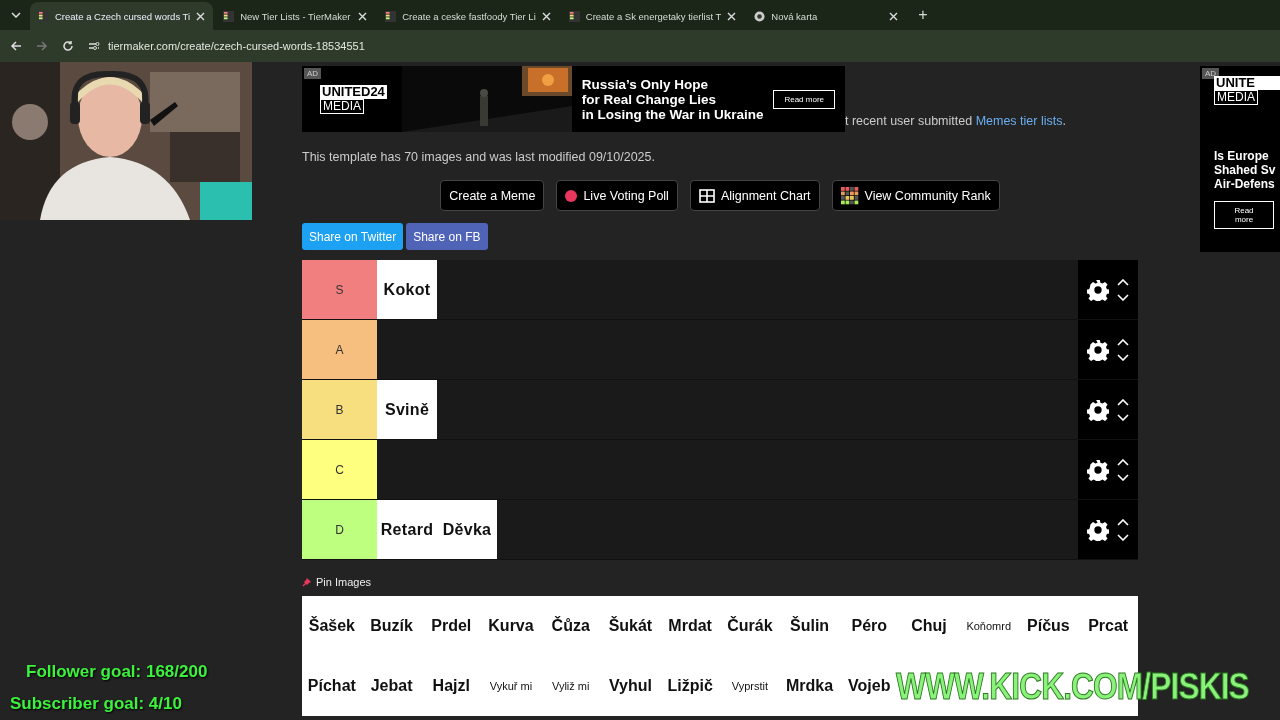 This screenshot has height=720, width=1280. Describe the element at coordinates (467, 529) in the screenshot. I see `tier-item-card: Děvka` at that location.